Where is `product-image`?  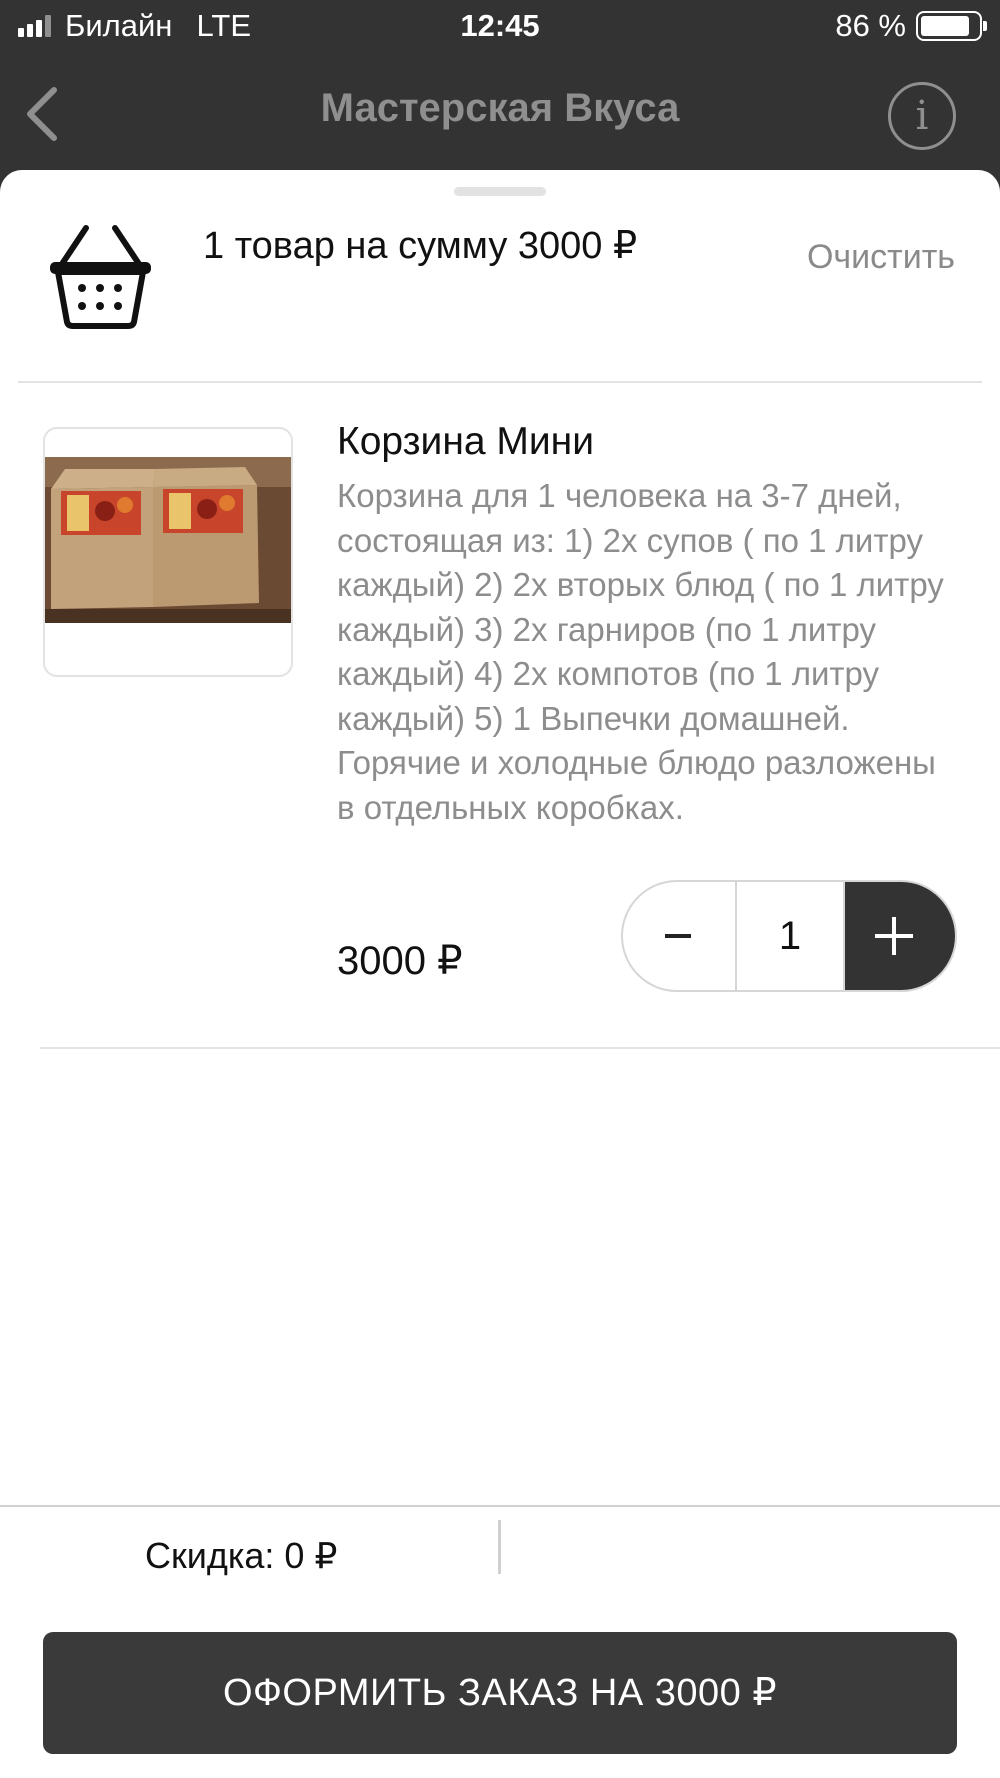
product-image is located at coordinates (168, 552).